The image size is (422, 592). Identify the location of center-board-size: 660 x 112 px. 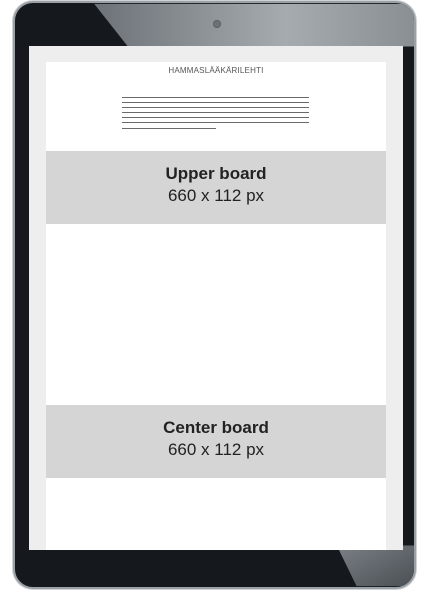
(216, 449).